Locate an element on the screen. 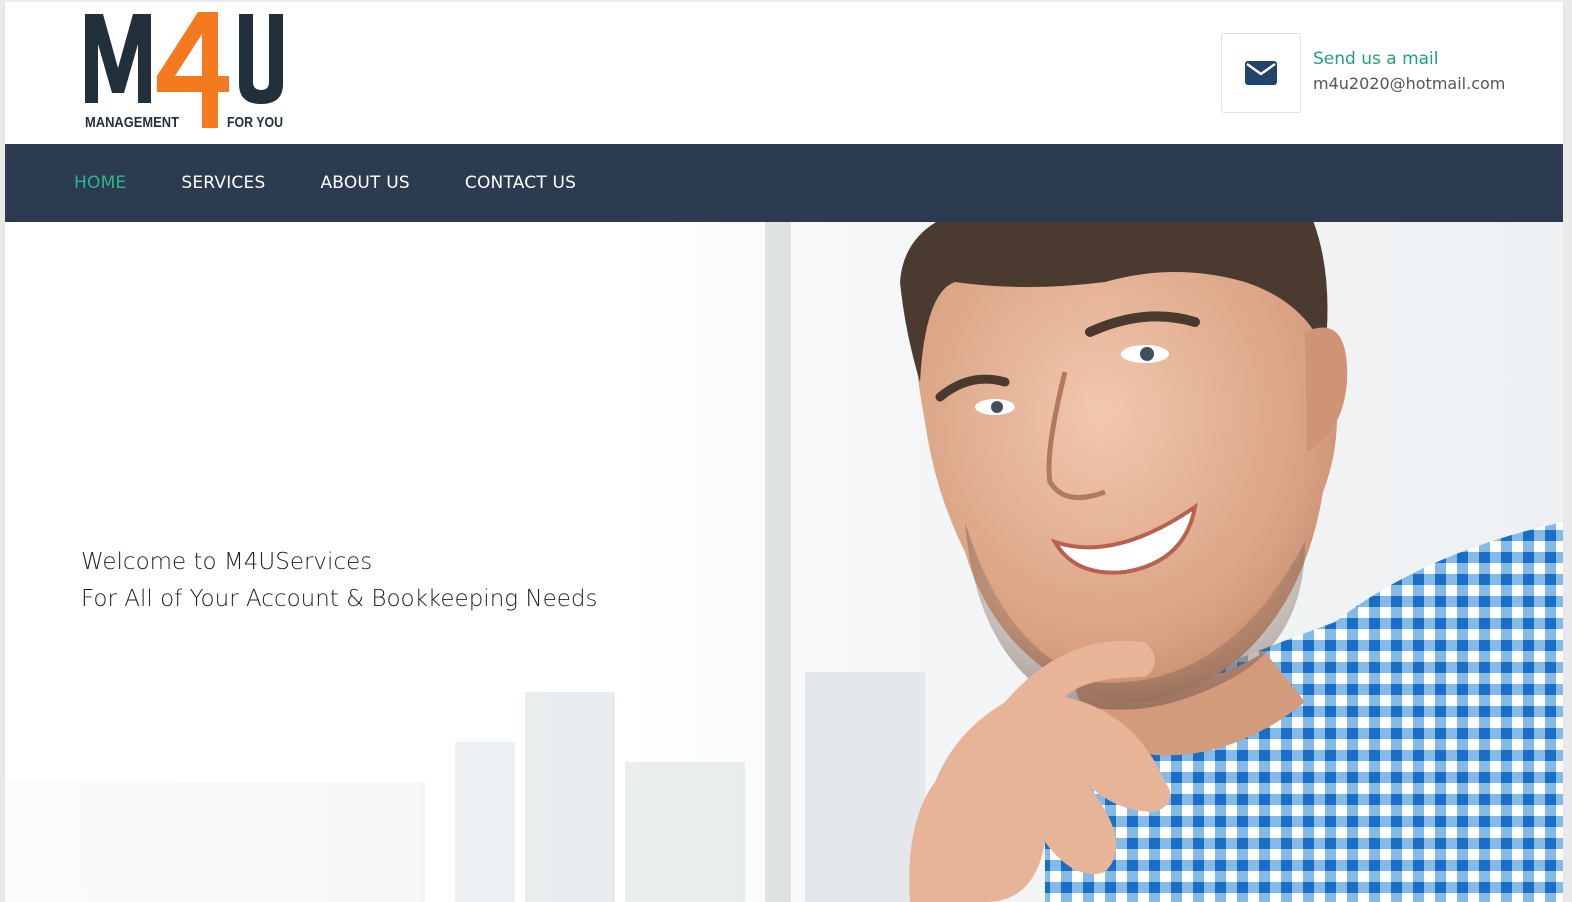  main-nav: HOME SERVICES ABOUT US CONTACT US is located at coordinates (784, 183).